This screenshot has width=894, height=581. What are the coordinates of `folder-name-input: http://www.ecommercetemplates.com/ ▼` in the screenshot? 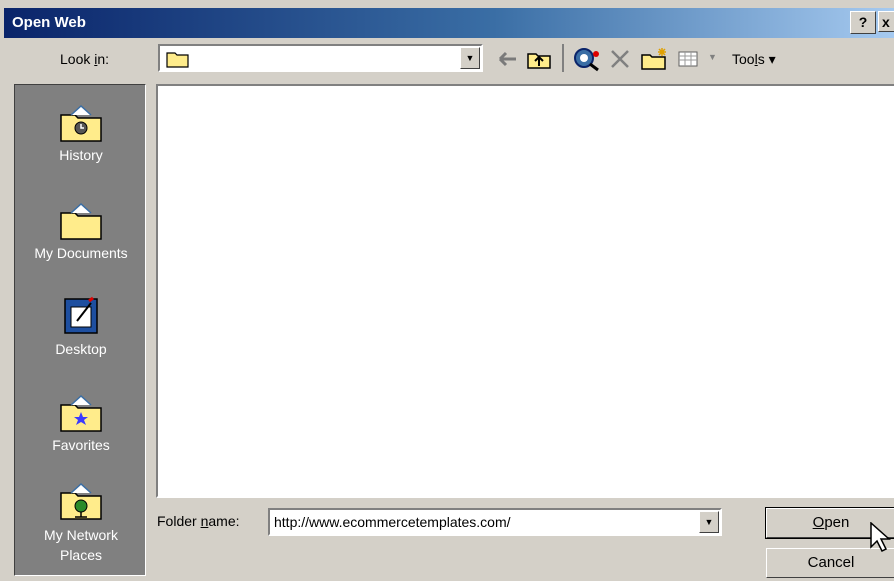 It's located at (495, 522).